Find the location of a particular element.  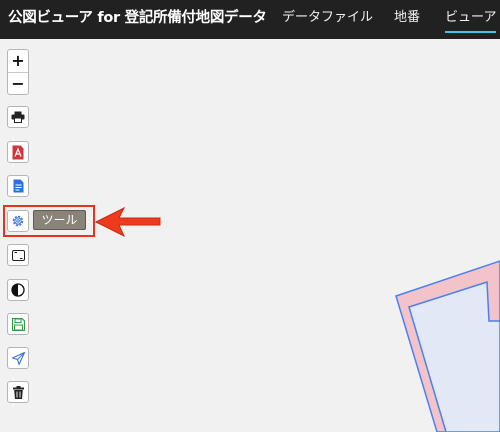

save-icon is located at coordinates (18, 324).